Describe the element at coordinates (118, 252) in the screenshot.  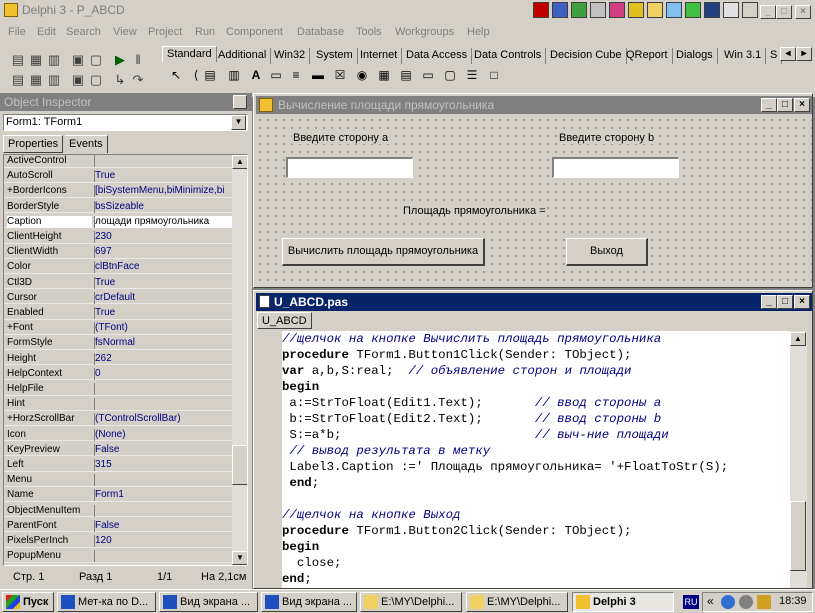
I see `property-row: ClientWidth 697` at that location.